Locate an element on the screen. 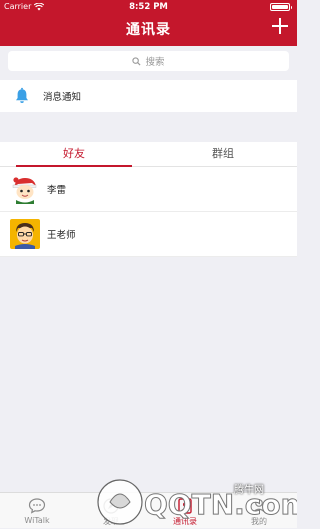 The height and width of the screenshot is (529, 320). list-item: 李雷 is located at coordinates (148, 189).